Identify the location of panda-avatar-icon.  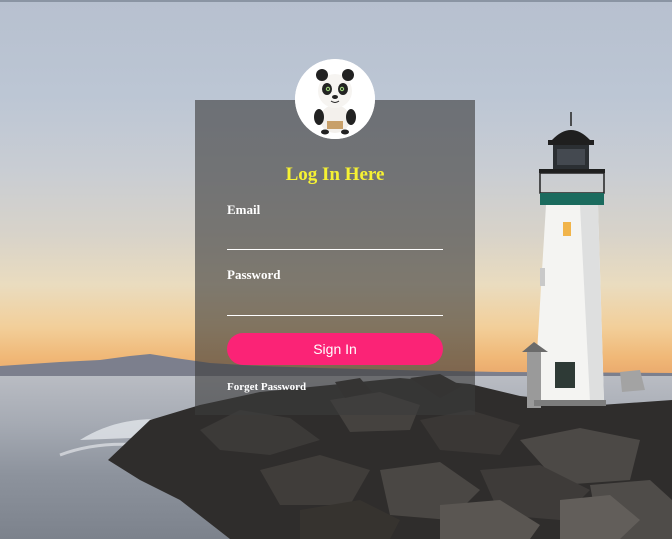
(335, 99).